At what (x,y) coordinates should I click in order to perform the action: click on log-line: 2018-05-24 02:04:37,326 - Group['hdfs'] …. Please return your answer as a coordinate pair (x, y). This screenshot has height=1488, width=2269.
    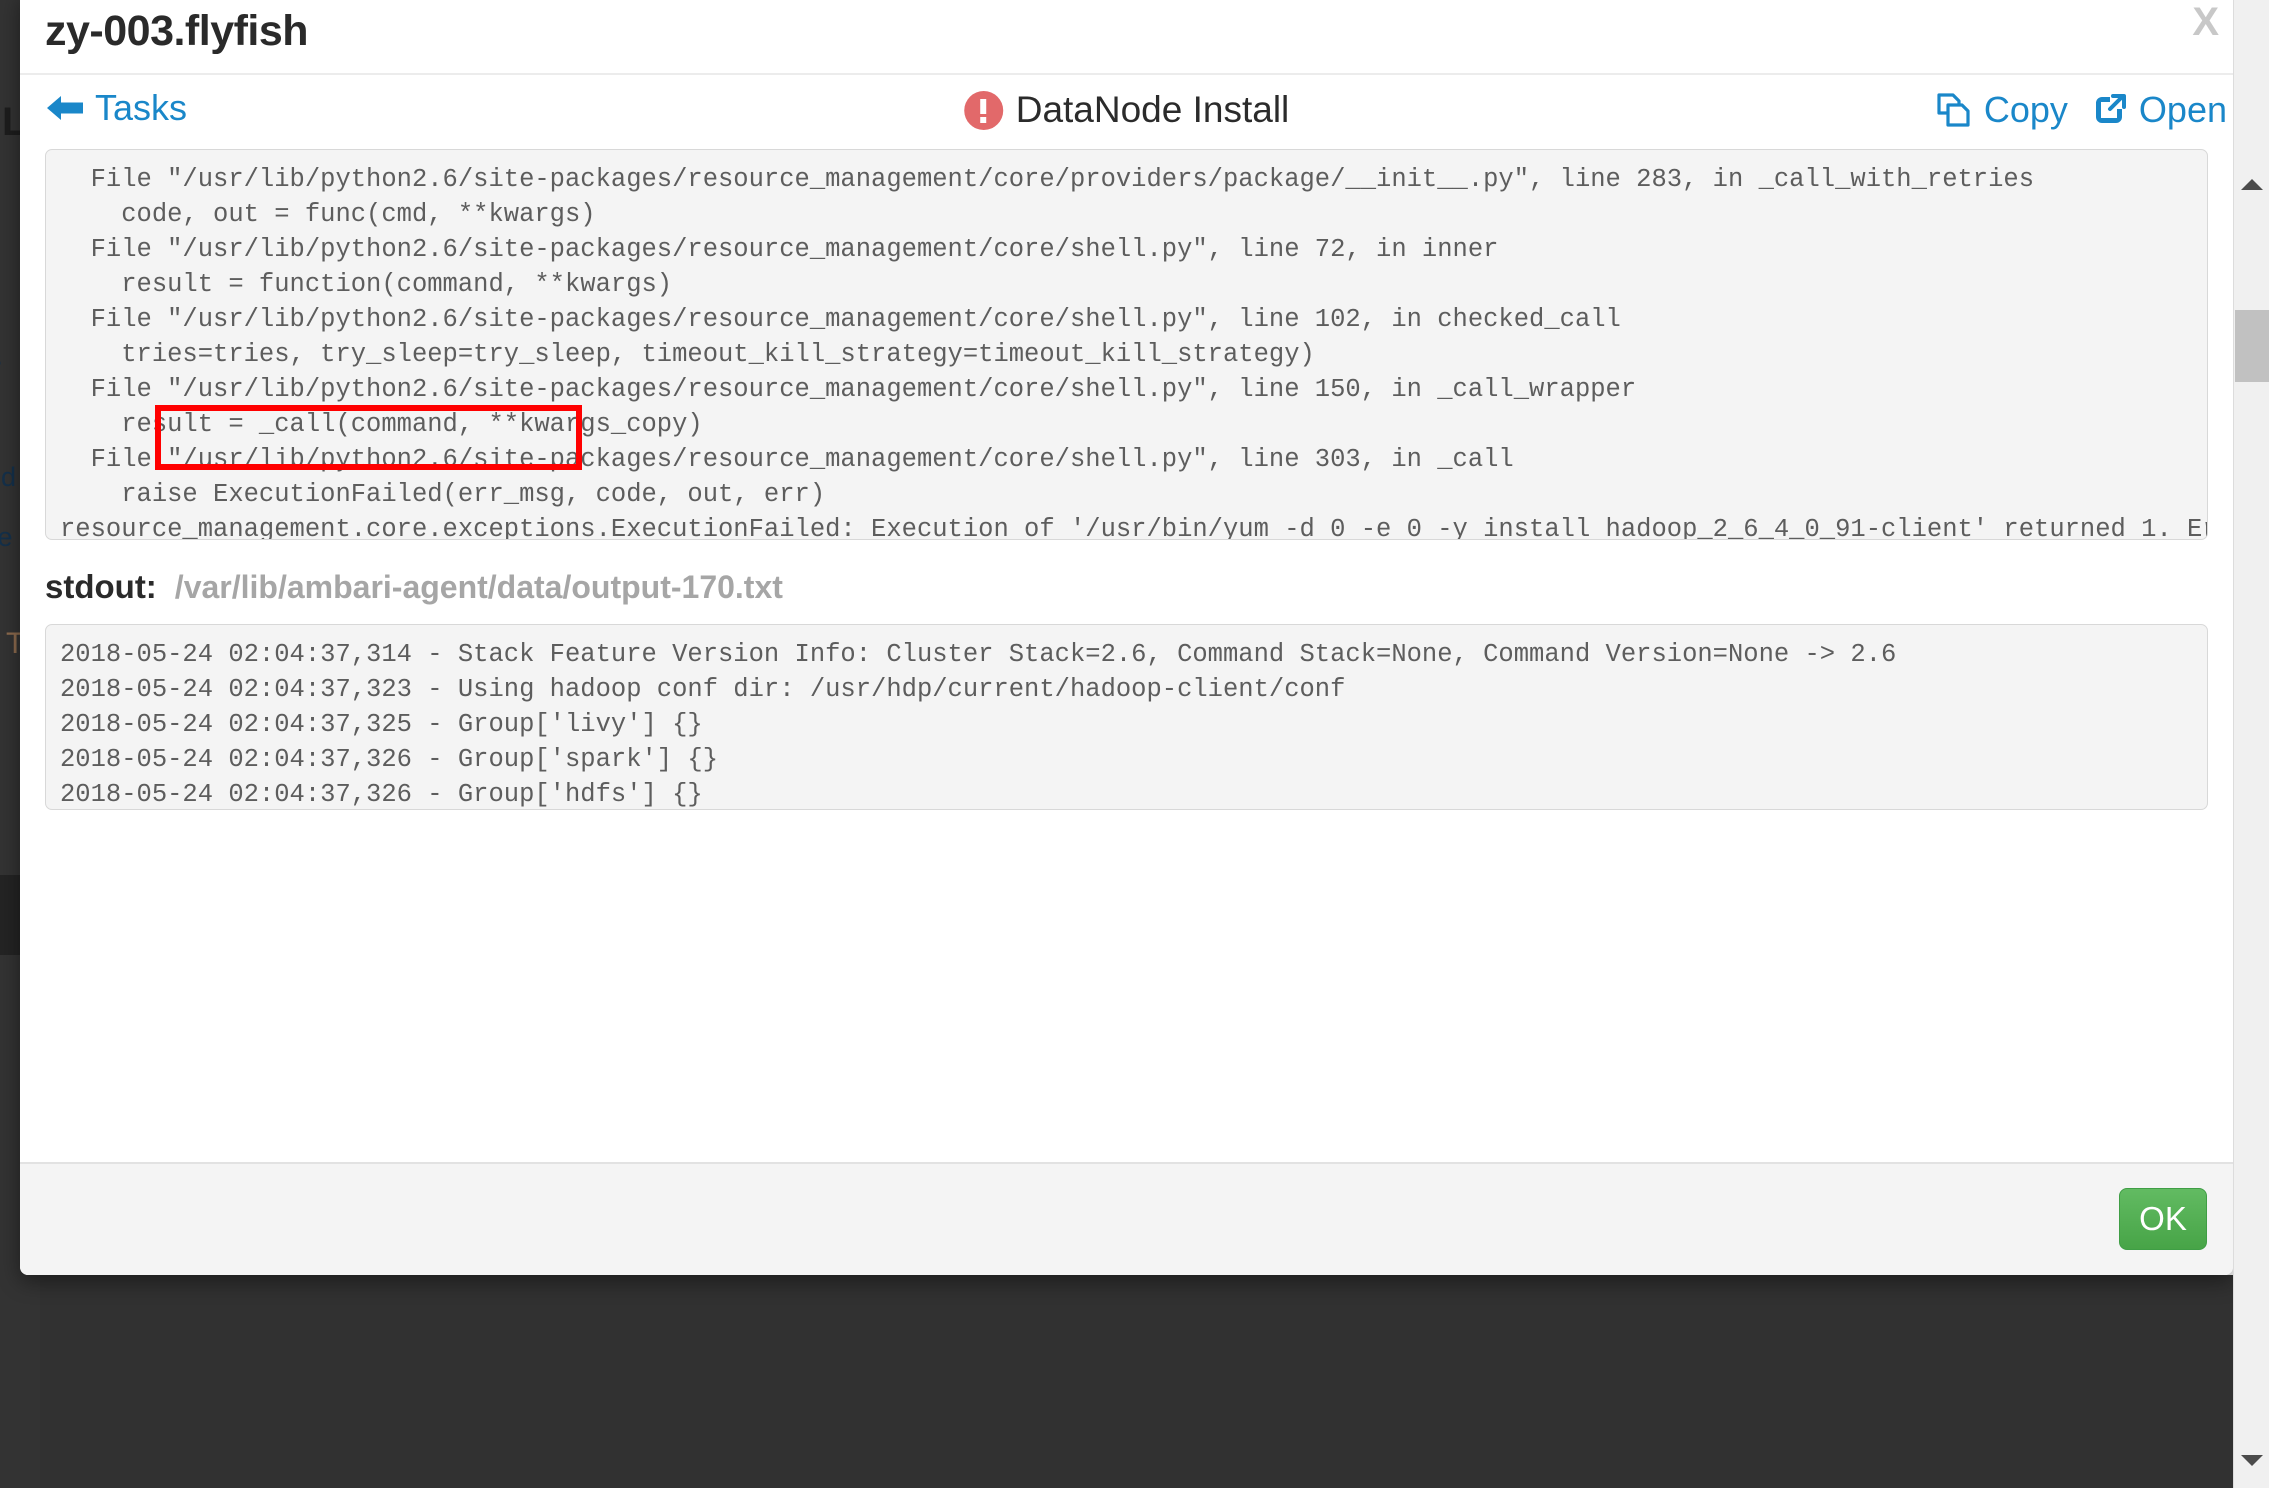
    Looking at the image, I should click on (381, 794).